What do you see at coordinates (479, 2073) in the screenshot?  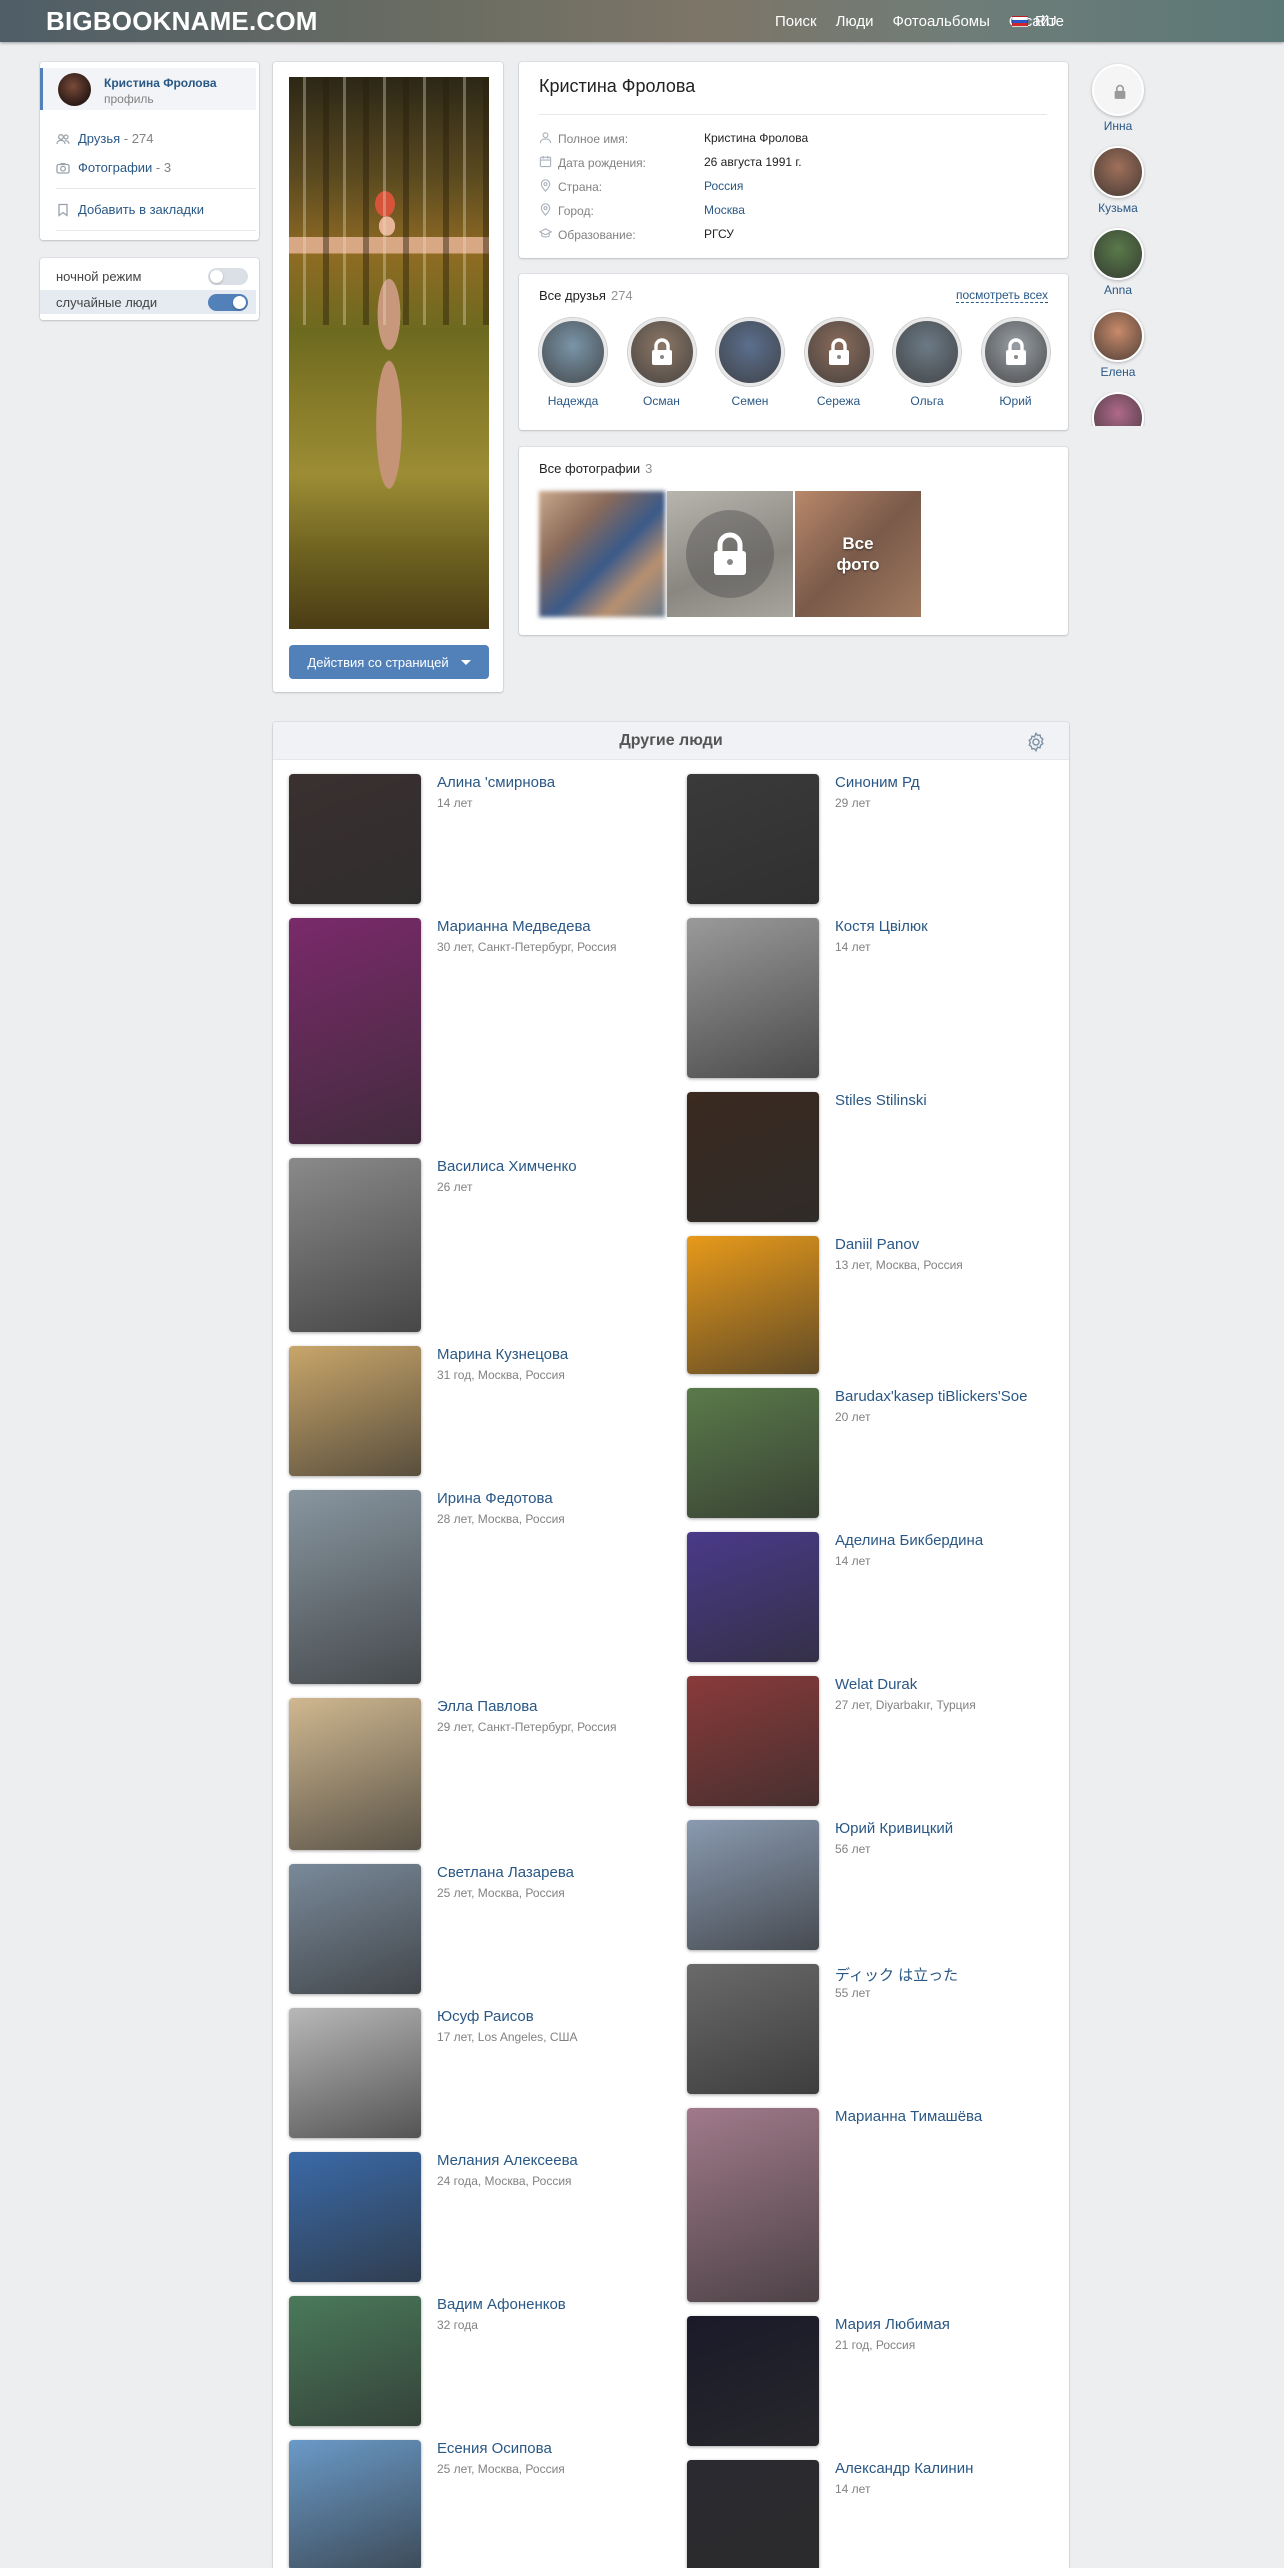 I see `person-item: Юсуф Раисов 17 лет, Los Angeles, США` at bounding box center [479, 2073].